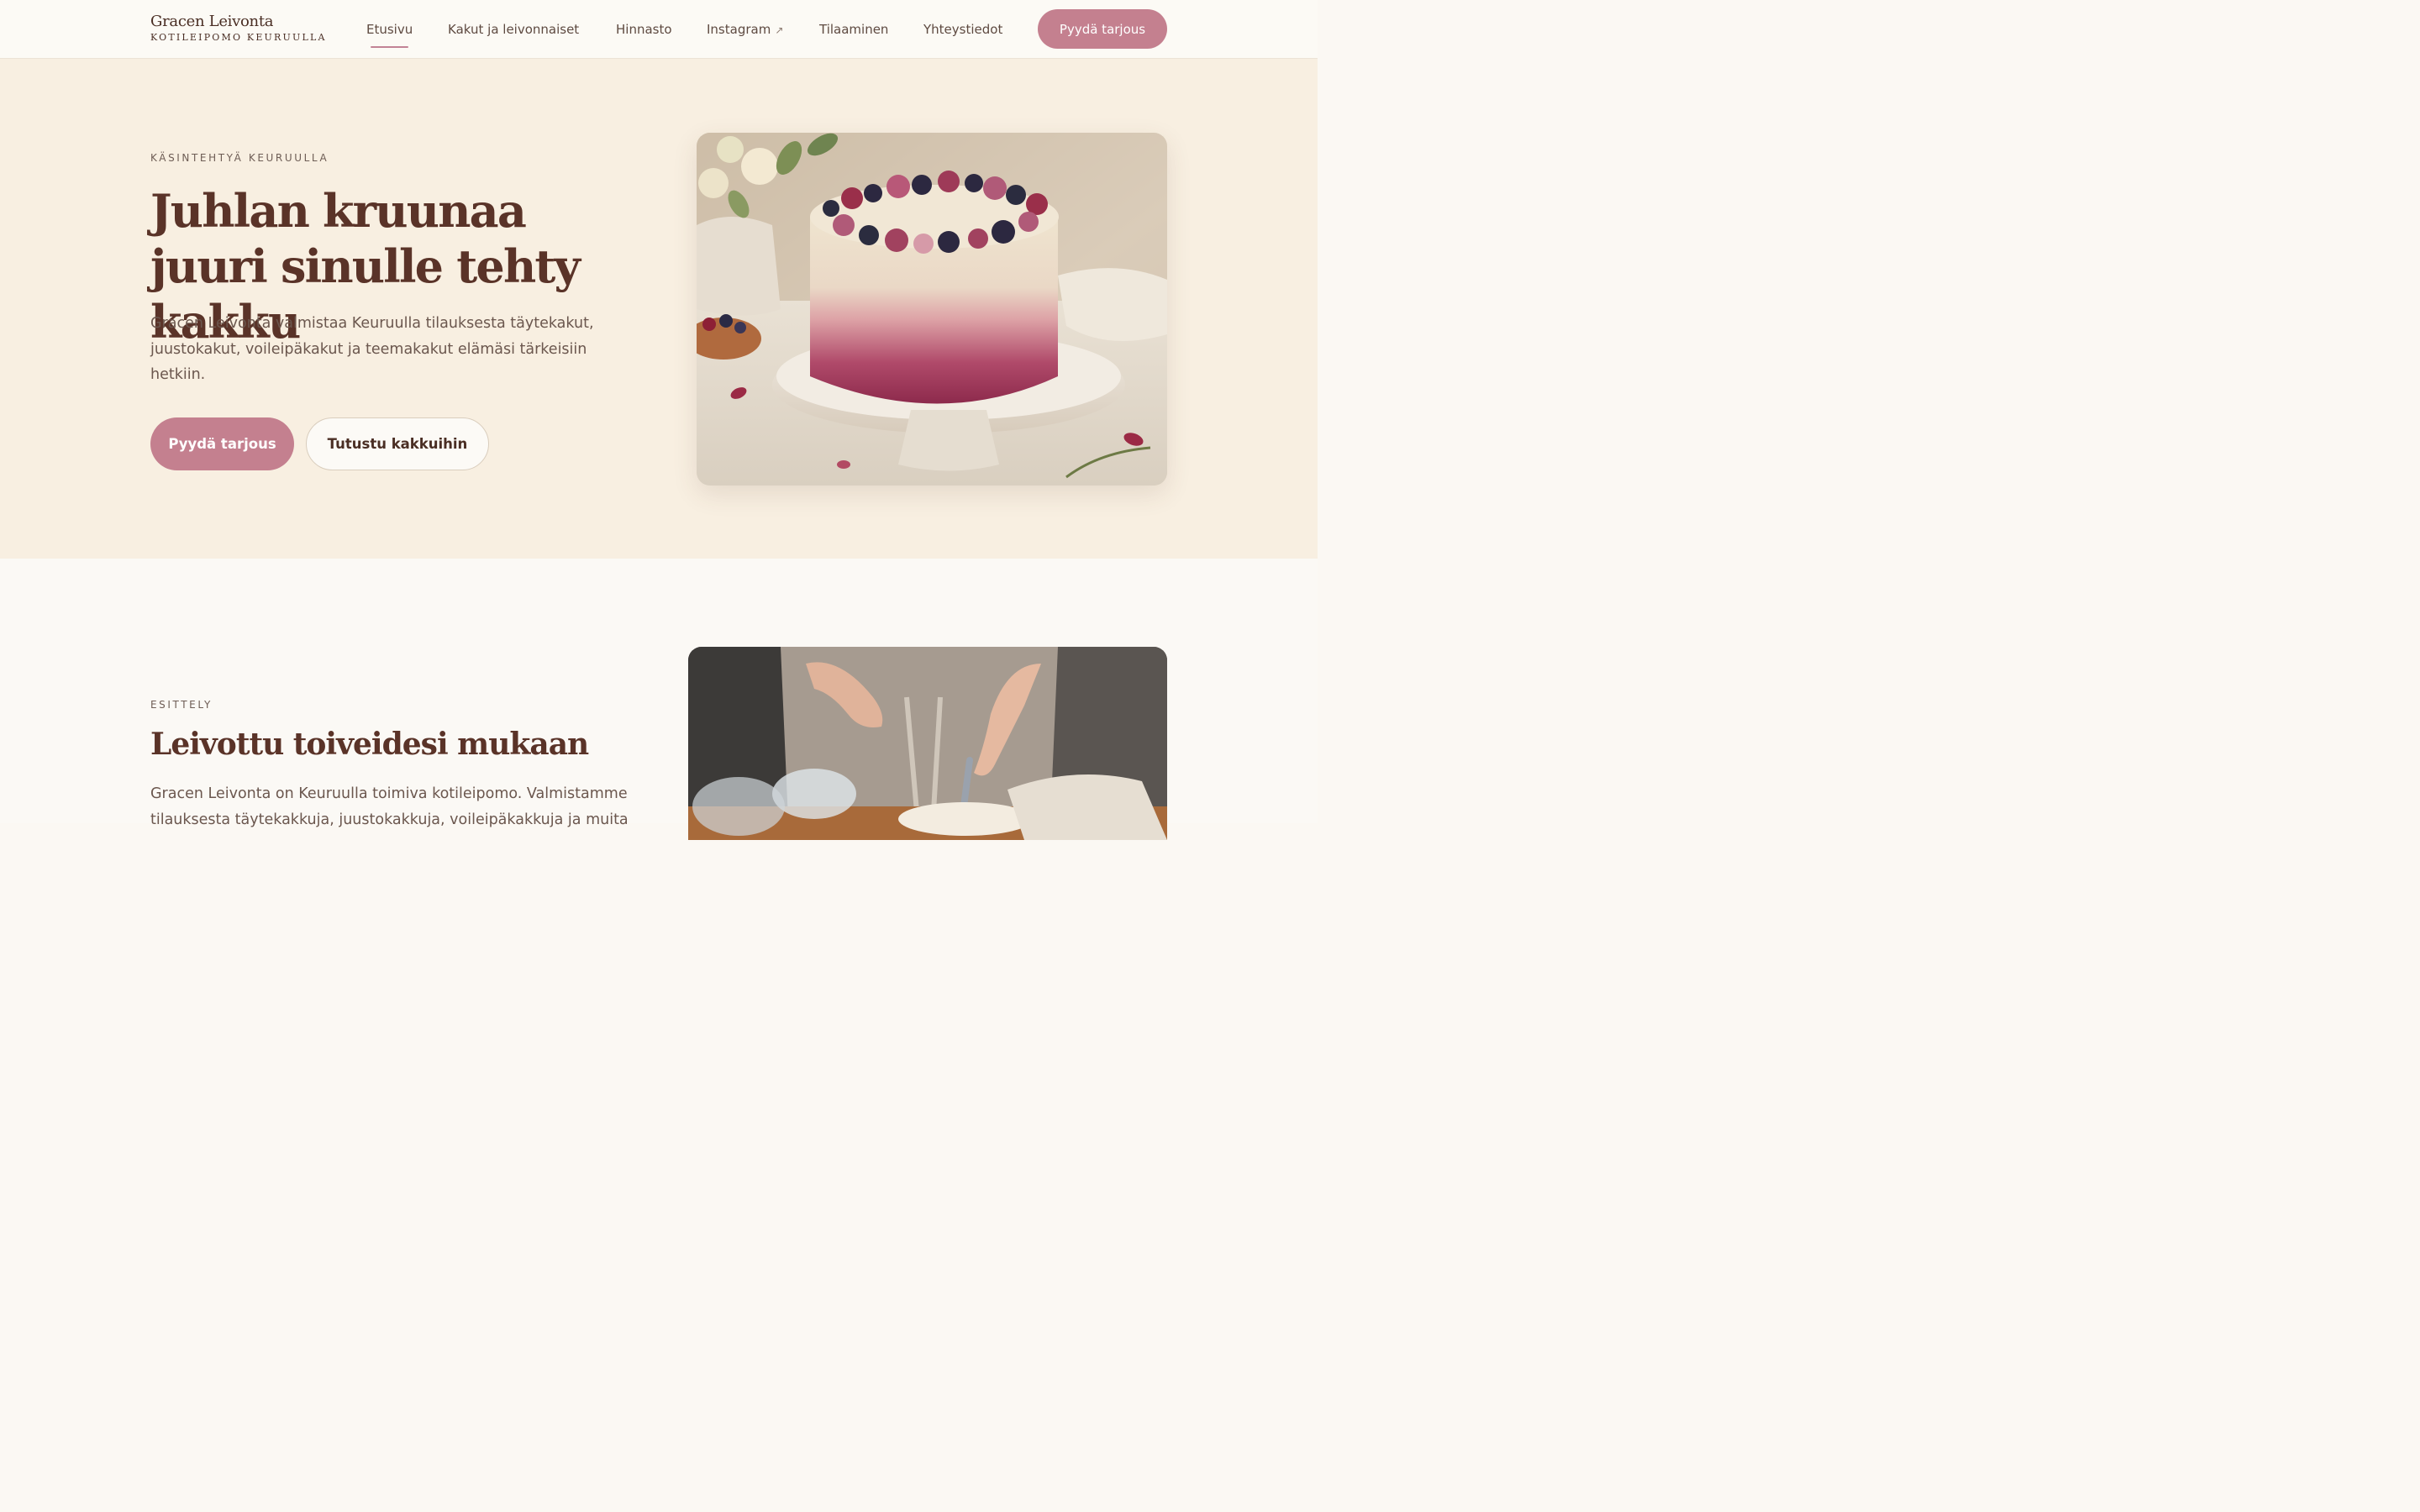 This screenshot has height=1512, width=2420. What do you see at coordinates (240, 158) in the screenshot?
I see `hero-eyebrow: KÄSINTEHTYÄ KEURUULLA` at bounding box center [240, 158].